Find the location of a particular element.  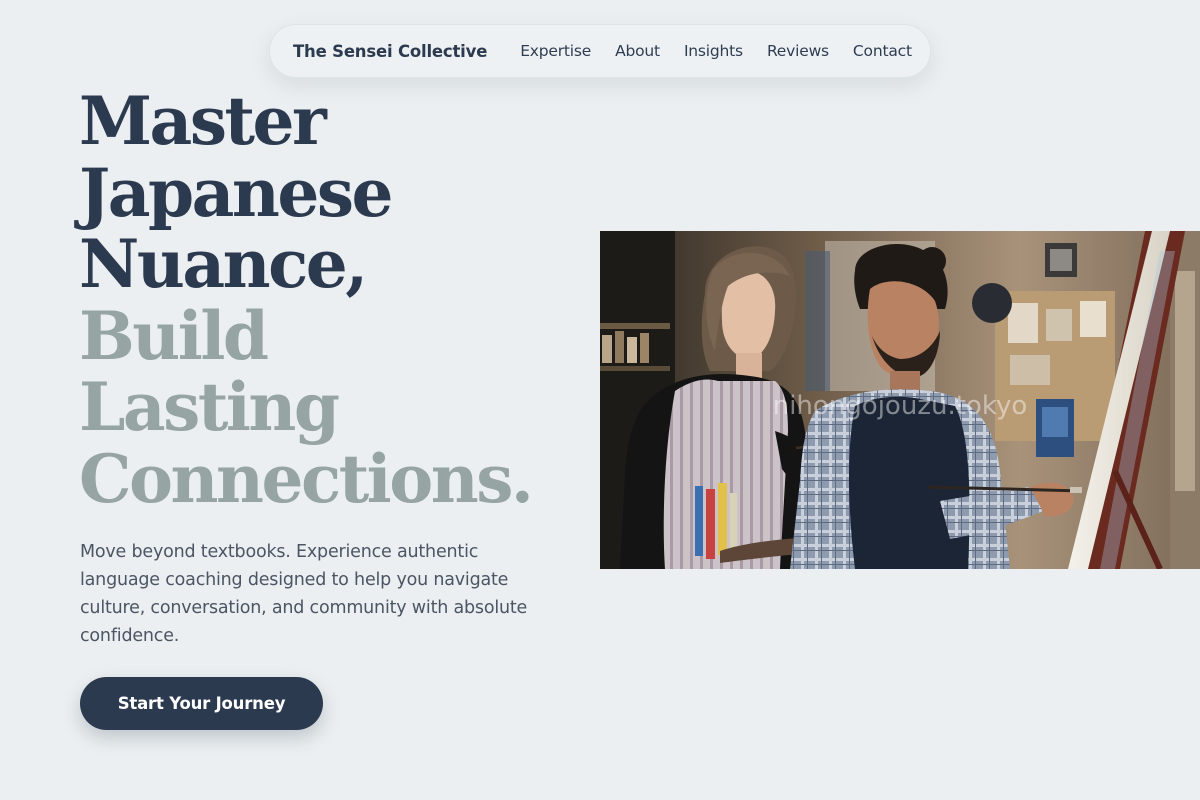

nav-link-reviews: Reviews is located at coordinates (798, 51).